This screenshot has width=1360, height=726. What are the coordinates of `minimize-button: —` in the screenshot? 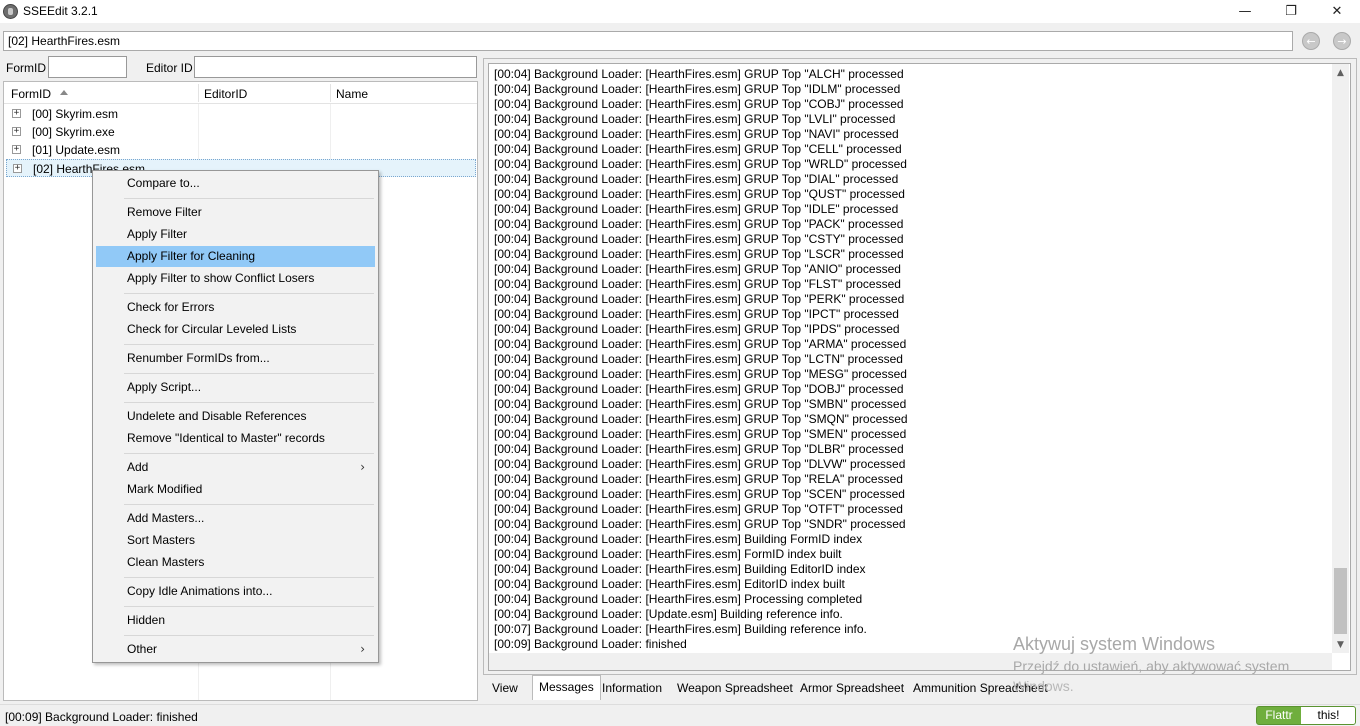 It's located at (1245, 11).